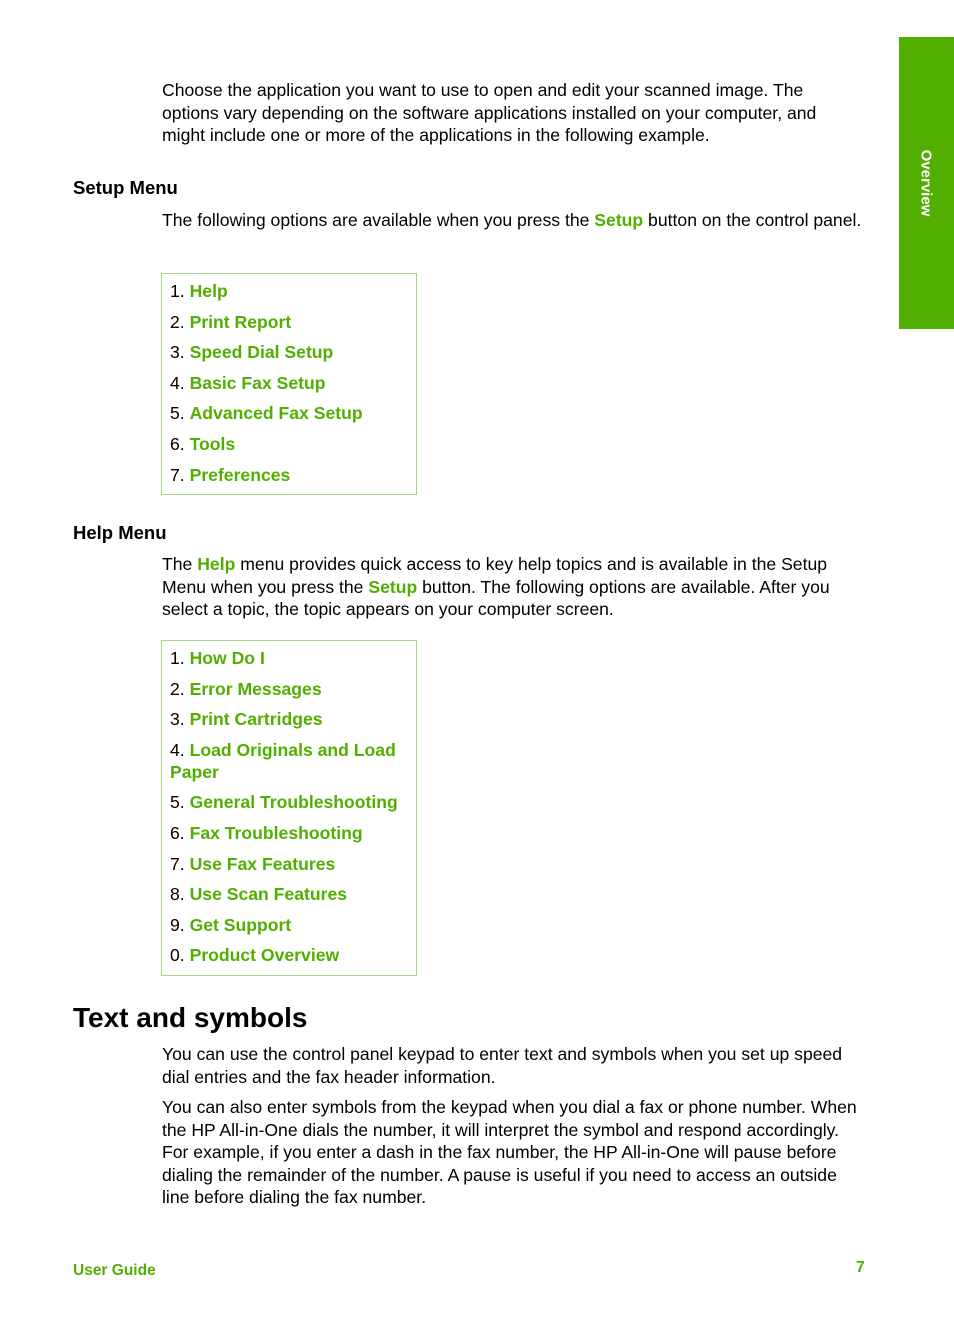 This screenshot has width=954, height=1321. Describe the element at coordinates (276, 832) in the screenshot. I see `item-label: Fax Troubleshooting` at that location.